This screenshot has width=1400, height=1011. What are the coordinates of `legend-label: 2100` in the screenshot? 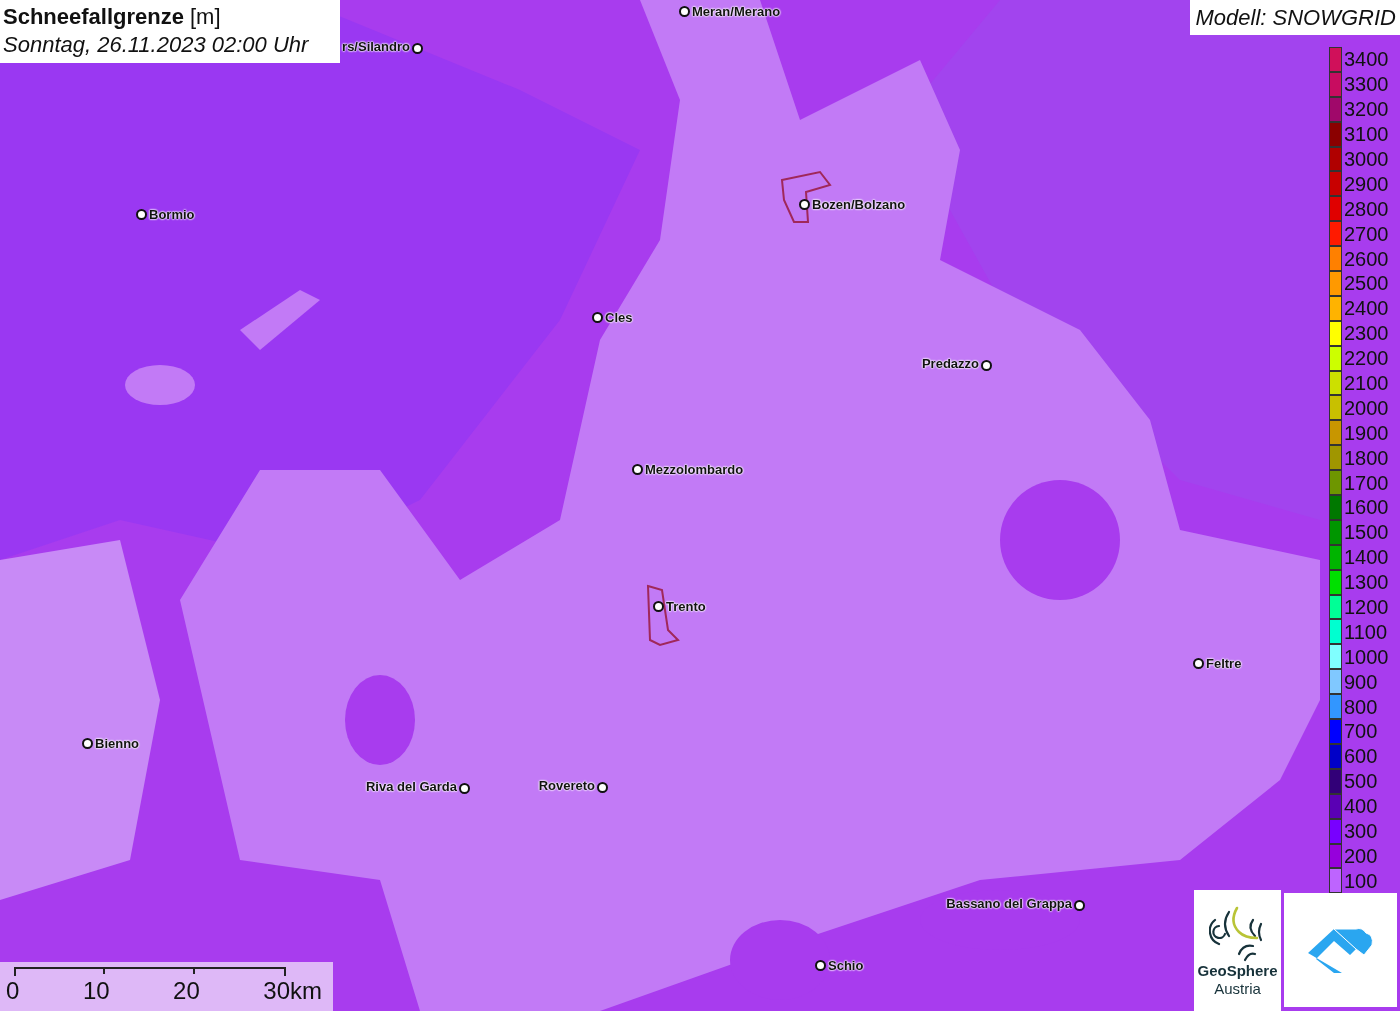 It's located at (1366, 383).